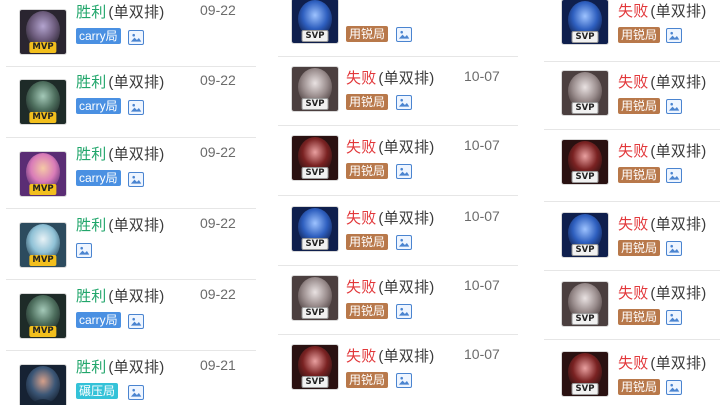  What do you see at coordinates (43, 385) in the screenshot?
I see `champion-avatar` at bounding box center [43, 385].